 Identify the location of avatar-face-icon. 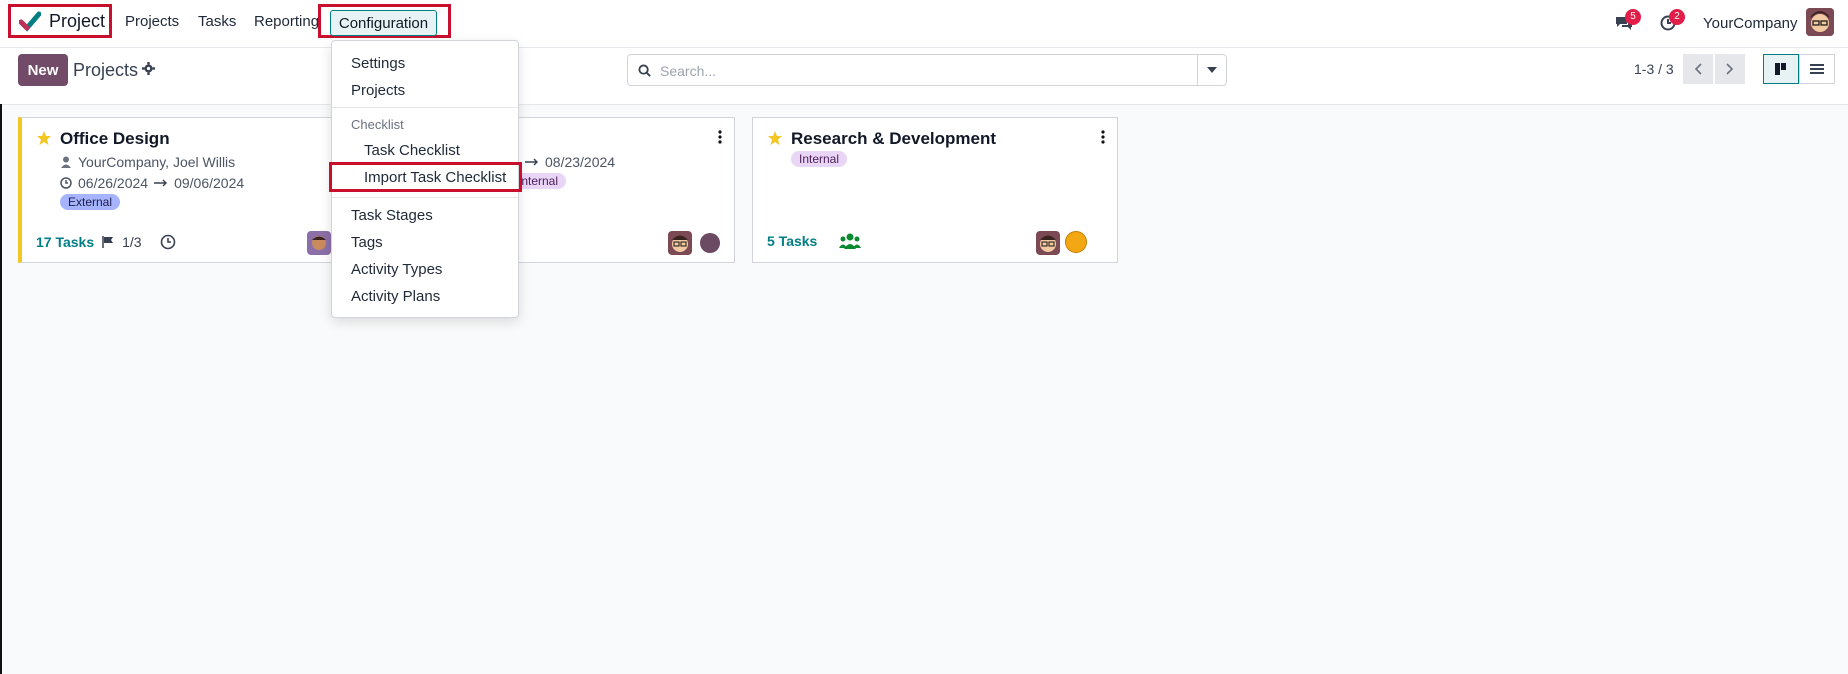
(1820, 22).